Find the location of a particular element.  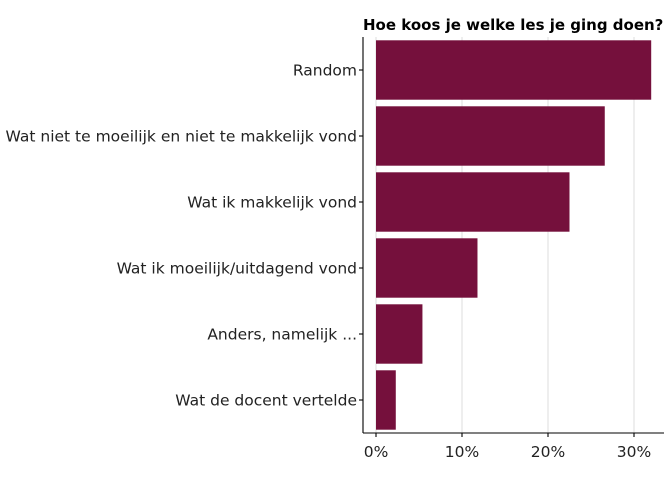

x-tick-label: 0% is located at coordinates (376, 452).